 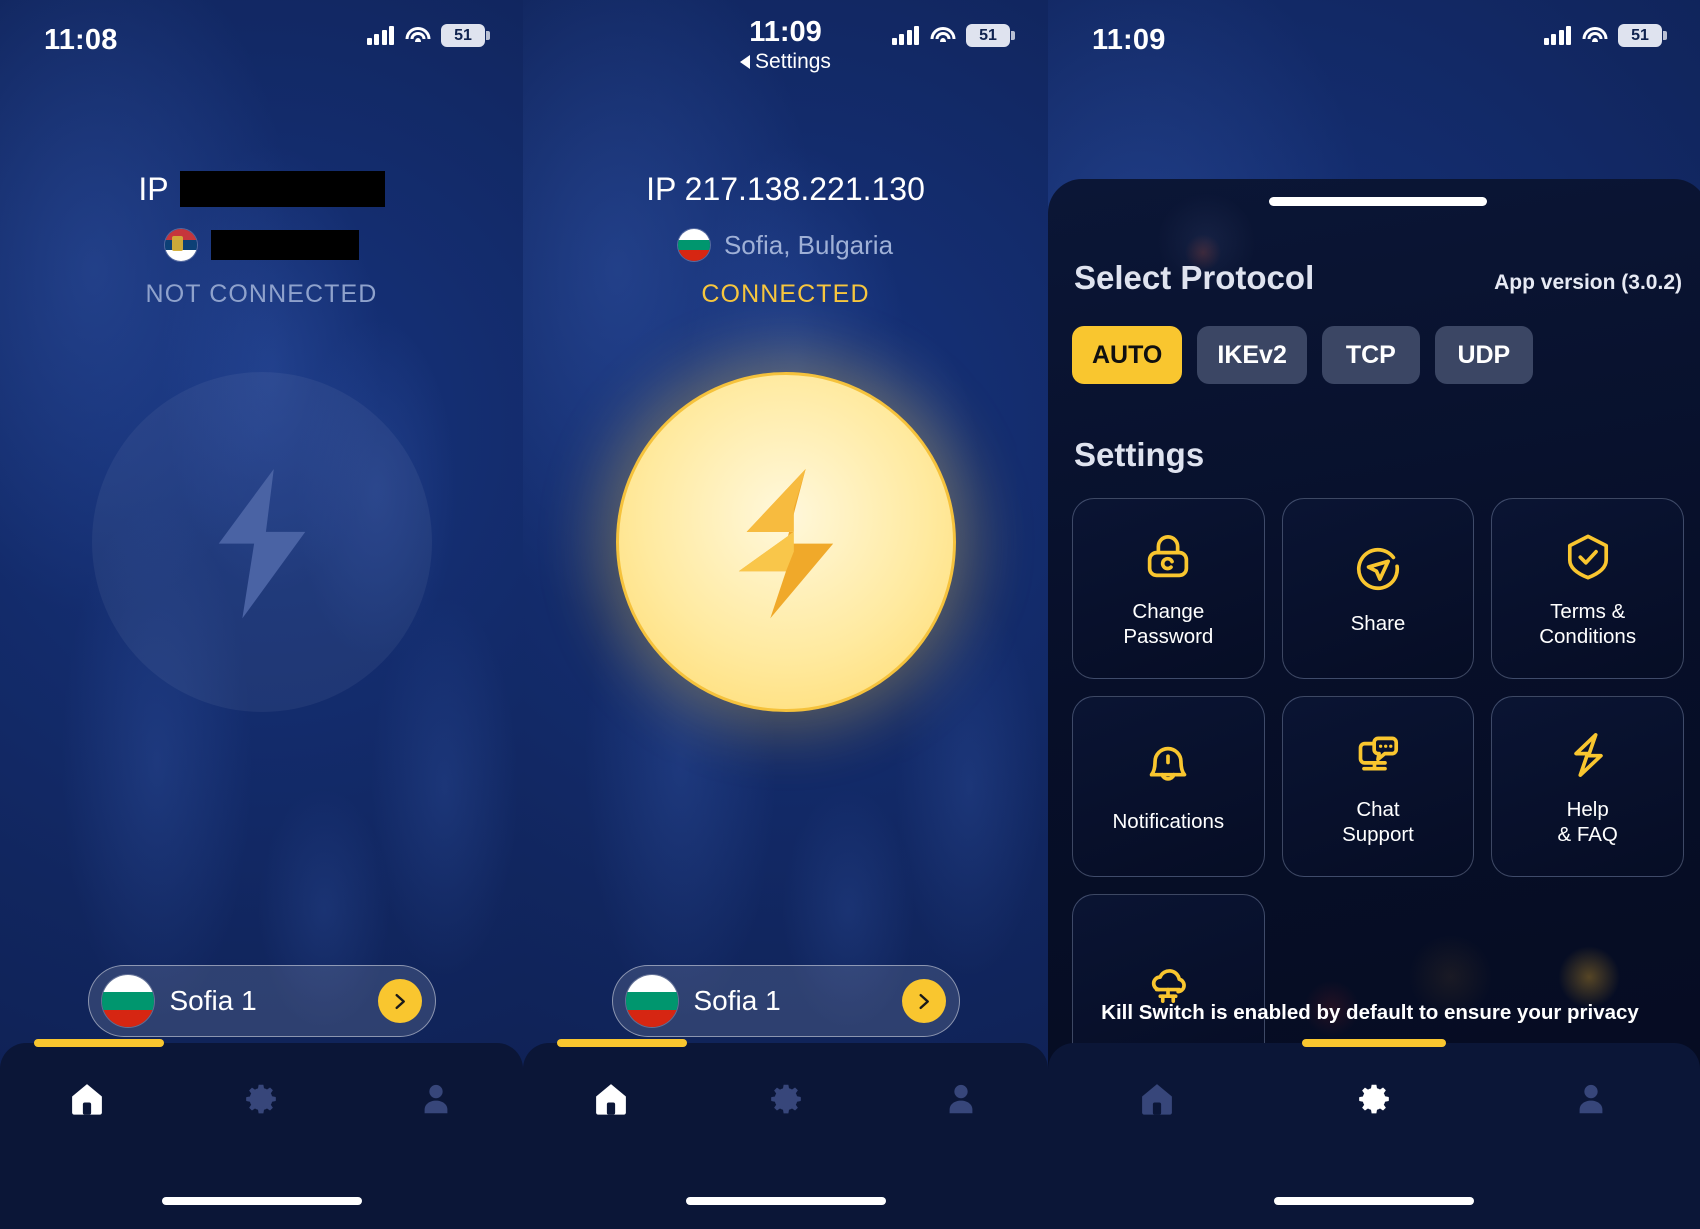 I want to click on settings-item-chat-support: Chat Support, so click(x=1378, y=786).